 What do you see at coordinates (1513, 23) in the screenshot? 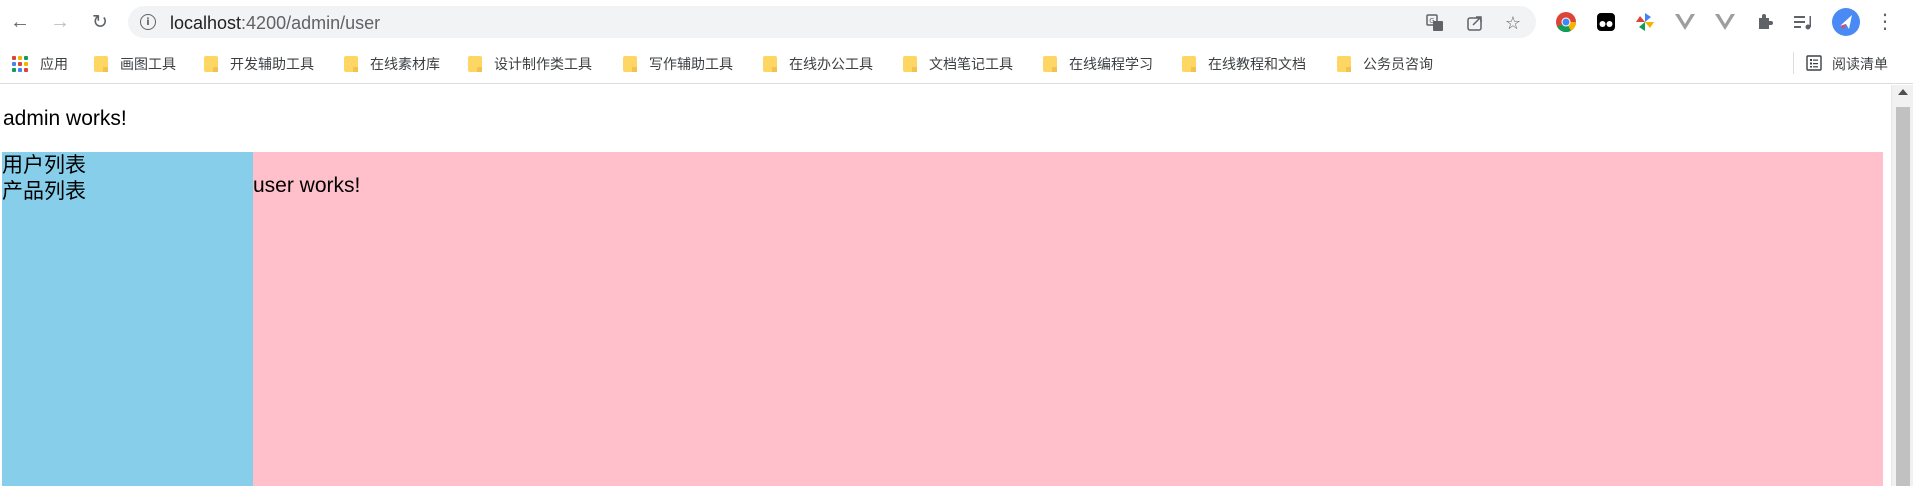
I see `bookmark-star-icon: ☆` at bounding box center [1513, 23].